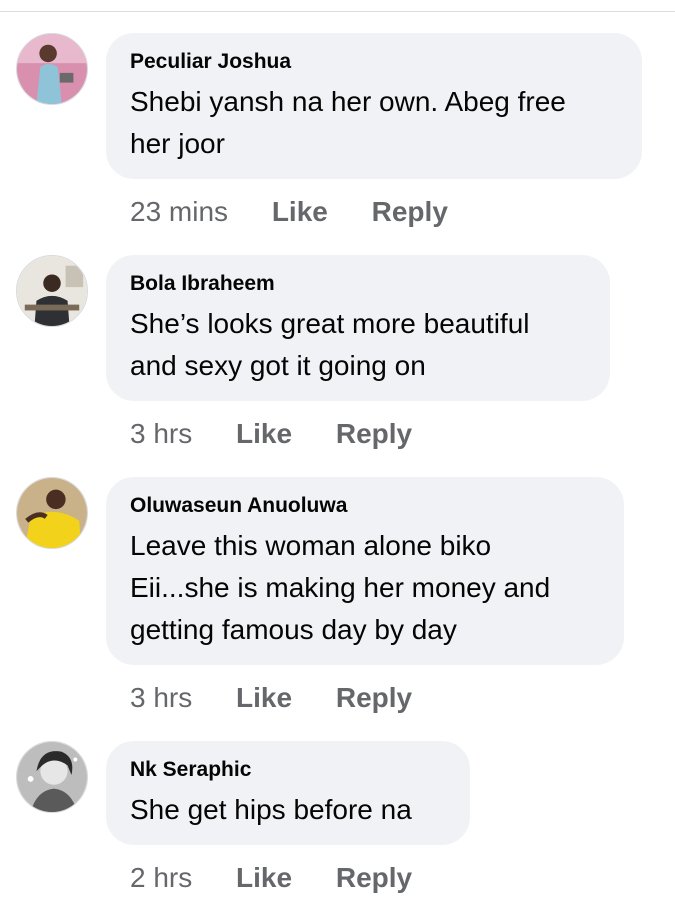  What do you see at coordinates (337, 6) in the screenshot?
I see `top-divider` at bounding box center [337, 6].